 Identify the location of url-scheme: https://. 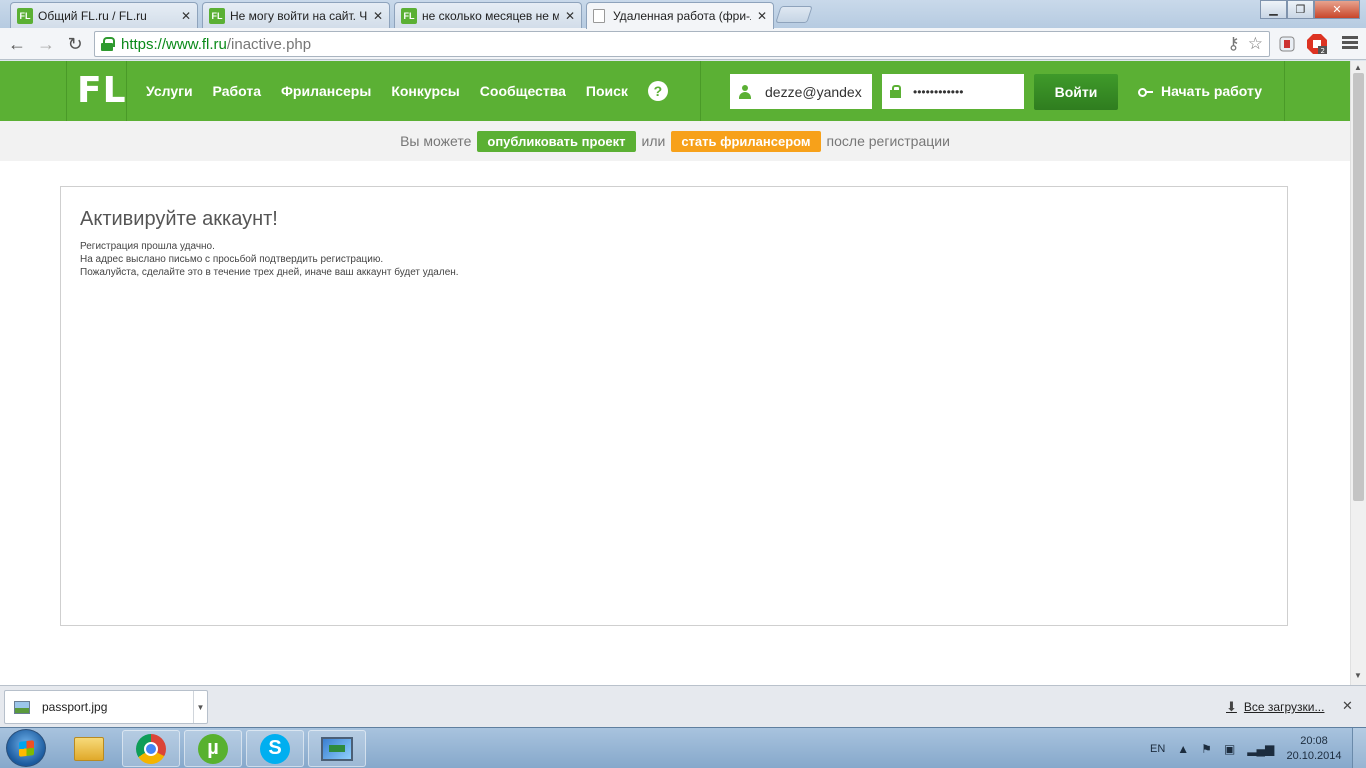
(144, 44).